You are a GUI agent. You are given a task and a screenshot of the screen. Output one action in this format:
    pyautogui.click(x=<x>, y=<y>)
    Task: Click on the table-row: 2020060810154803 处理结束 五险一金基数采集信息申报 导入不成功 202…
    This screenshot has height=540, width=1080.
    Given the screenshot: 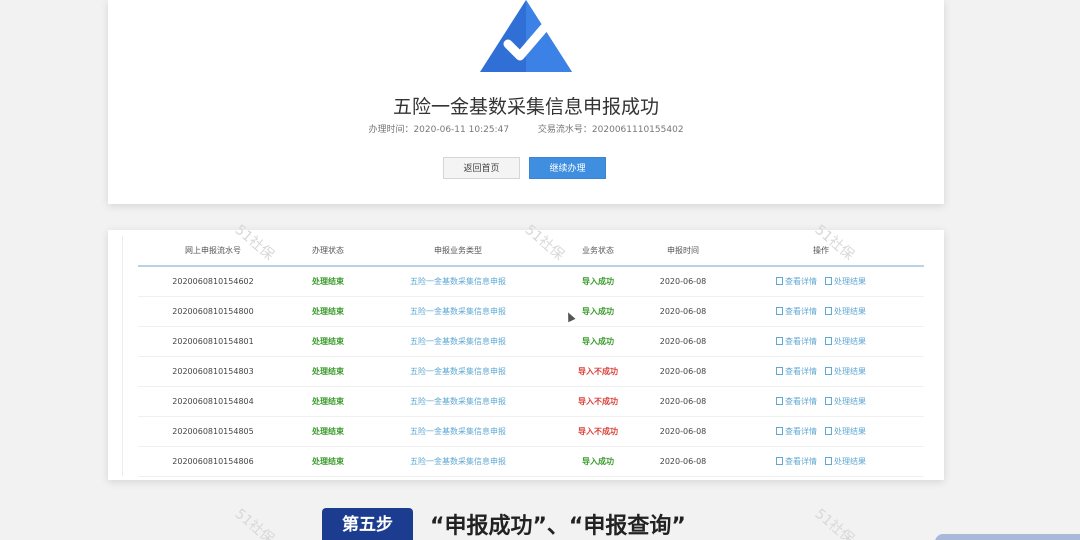 What is the action you would take?
    pyautogui.click(x=531, y=371)
    